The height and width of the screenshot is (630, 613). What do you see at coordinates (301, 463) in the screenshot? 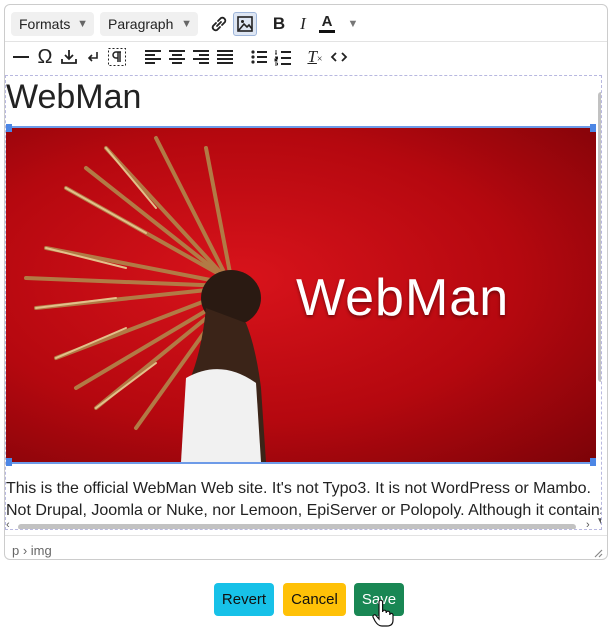
I see `image-selection-bottom` at bounding box center [301, 463].